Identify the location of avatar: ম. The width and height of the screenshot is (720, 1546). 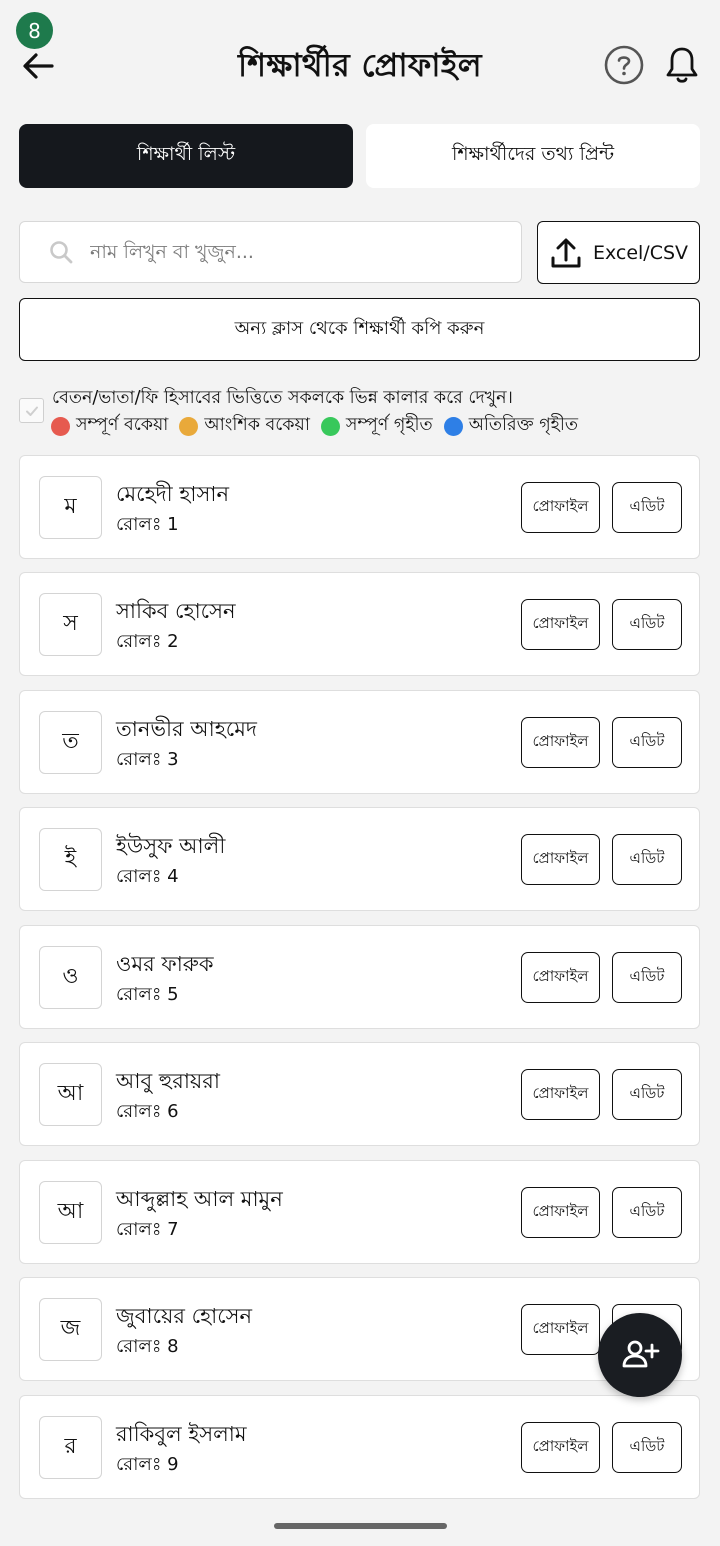
(70, 507).